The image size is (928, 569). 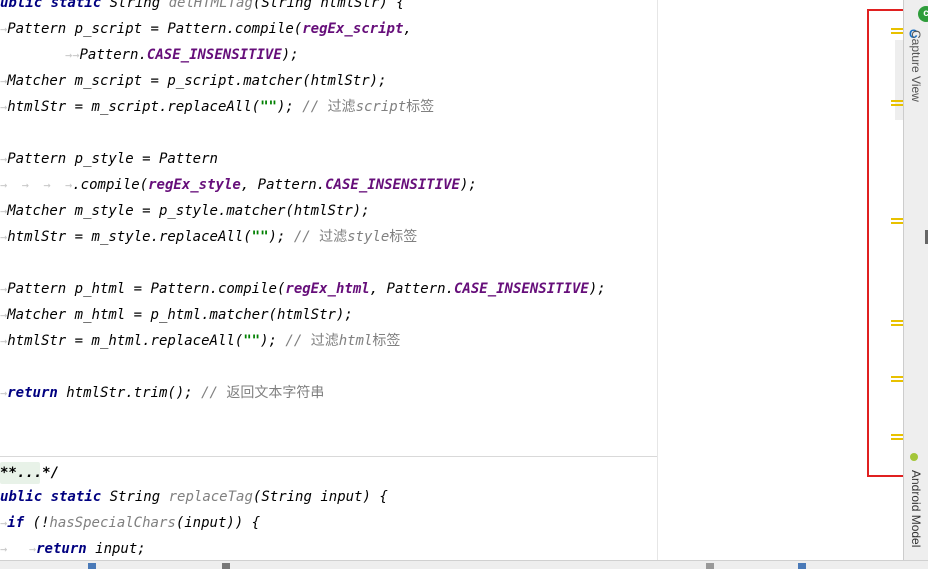 What do you see at coordinates (275, 393) in the screenshot?
I see `token-cmt-cn: 返回文本字符串` at bounding box center [275, 393].